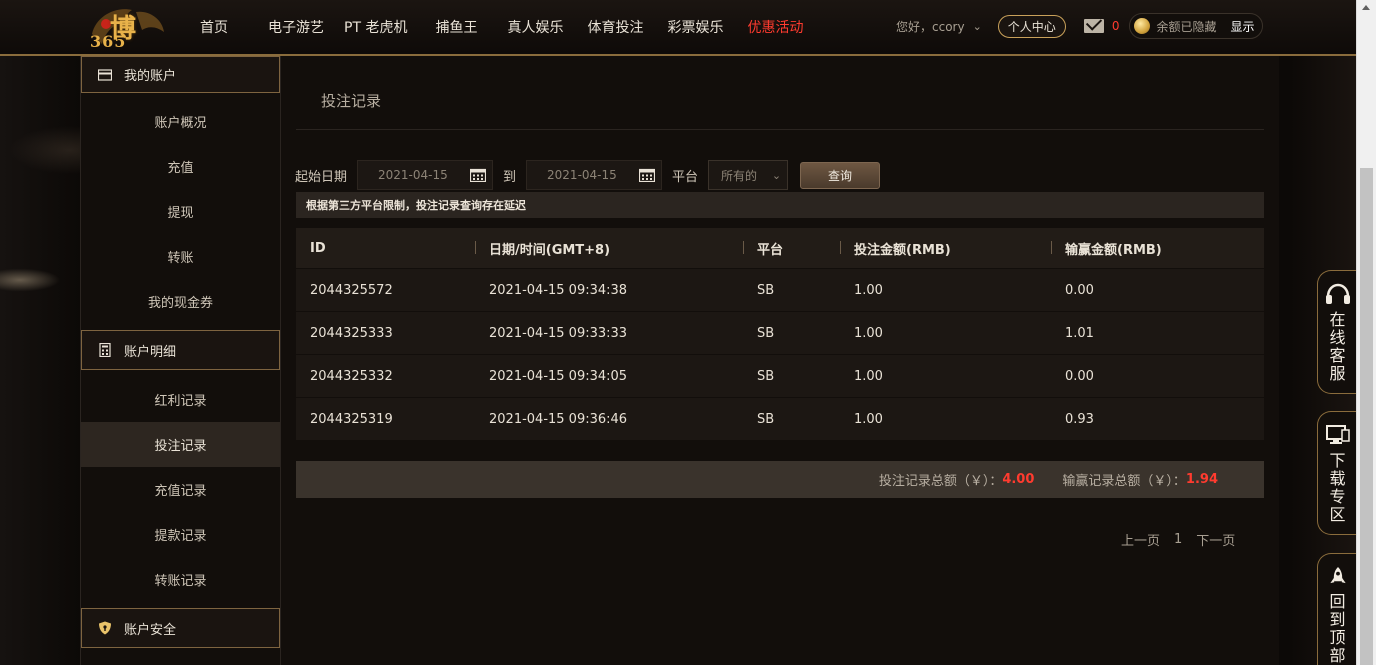  What do you see at coordinates (535, 27) in the screenshot?
I see `nav-live-casino: 真人娱乐` at bounding box center [535, 27].